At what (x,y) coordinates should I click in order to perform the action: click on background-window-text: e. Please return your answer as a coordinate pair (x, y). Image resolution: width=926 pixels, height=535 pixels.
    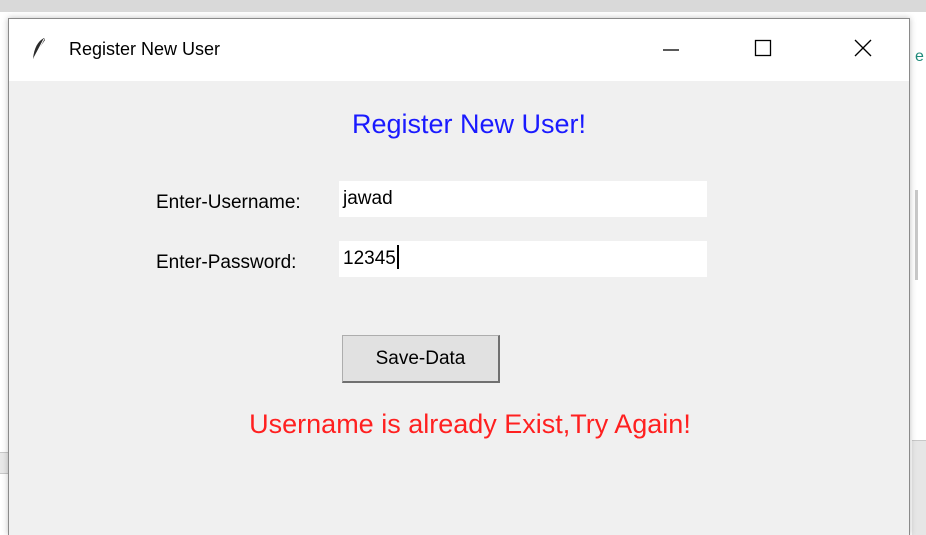
    Looking at the image, I should click on (919, 56).